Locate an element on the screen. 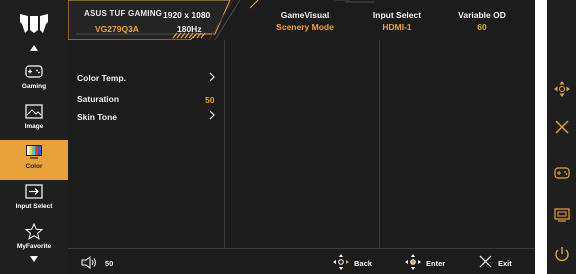  tuf-logo is located at coordinates (34, 20).